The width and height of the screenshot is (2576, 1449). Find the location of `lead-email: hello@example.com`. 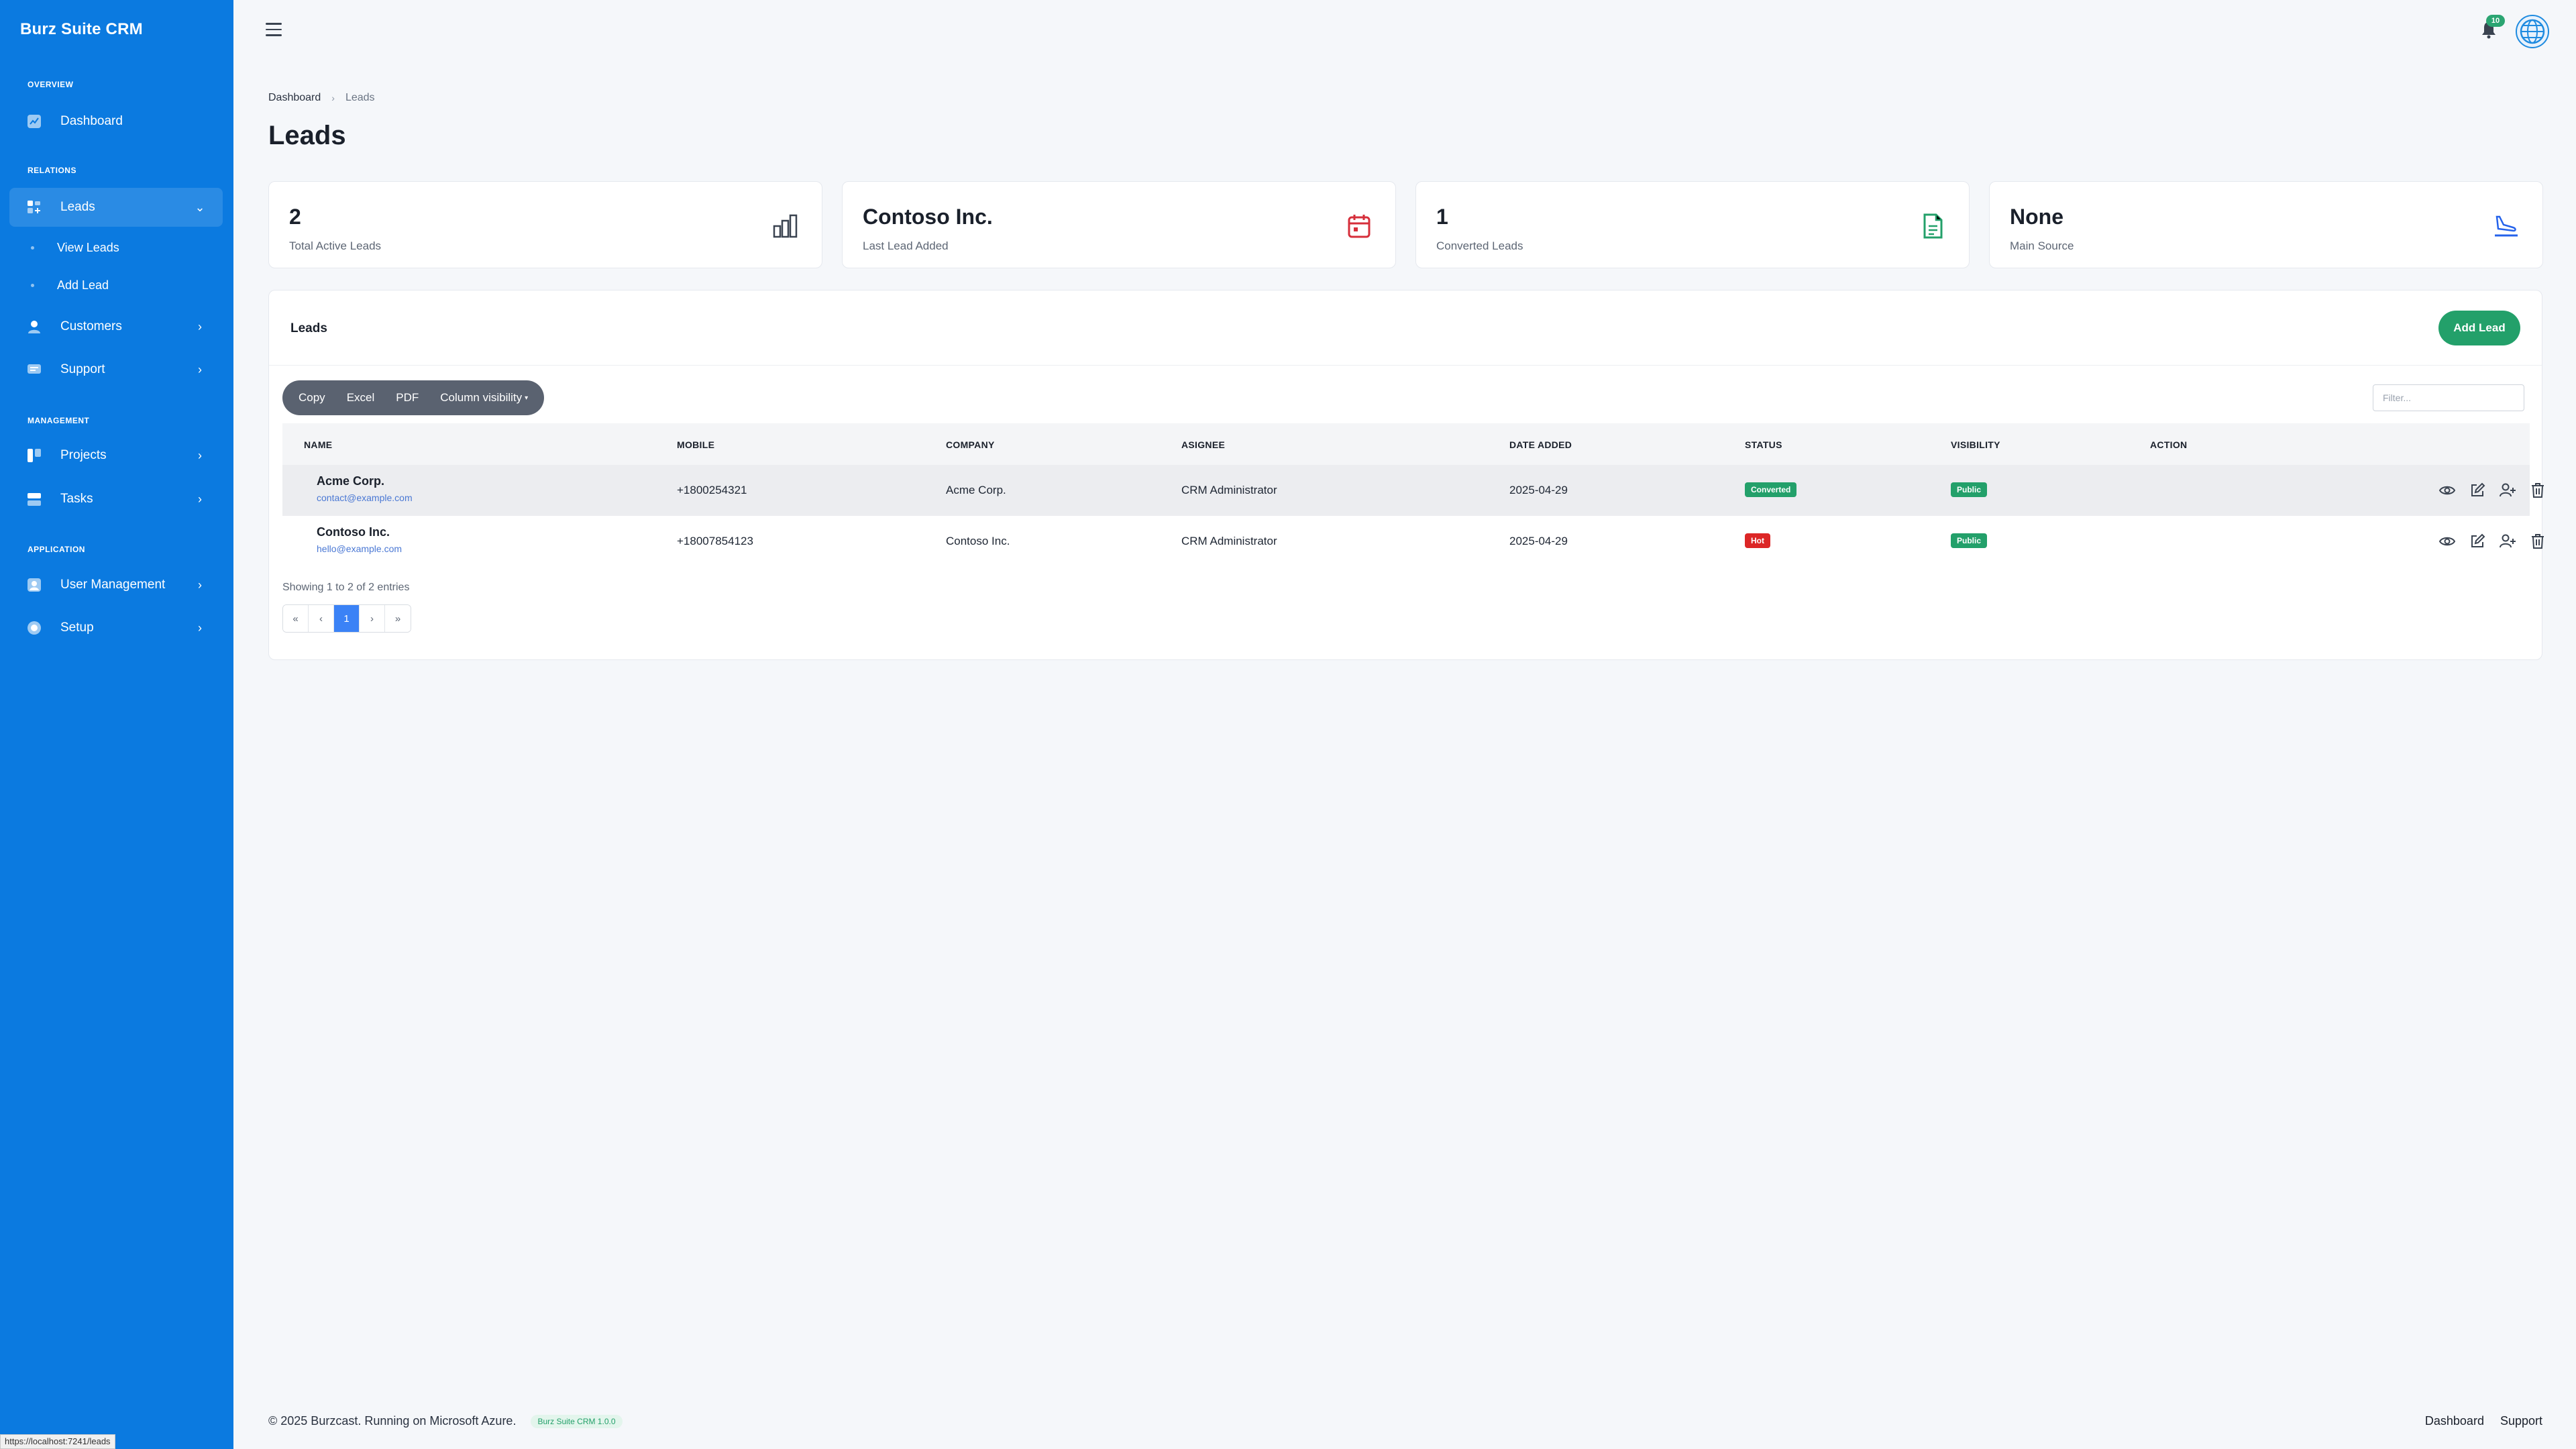

lead-email: hello@example.com is located at coordinates (359, 548).